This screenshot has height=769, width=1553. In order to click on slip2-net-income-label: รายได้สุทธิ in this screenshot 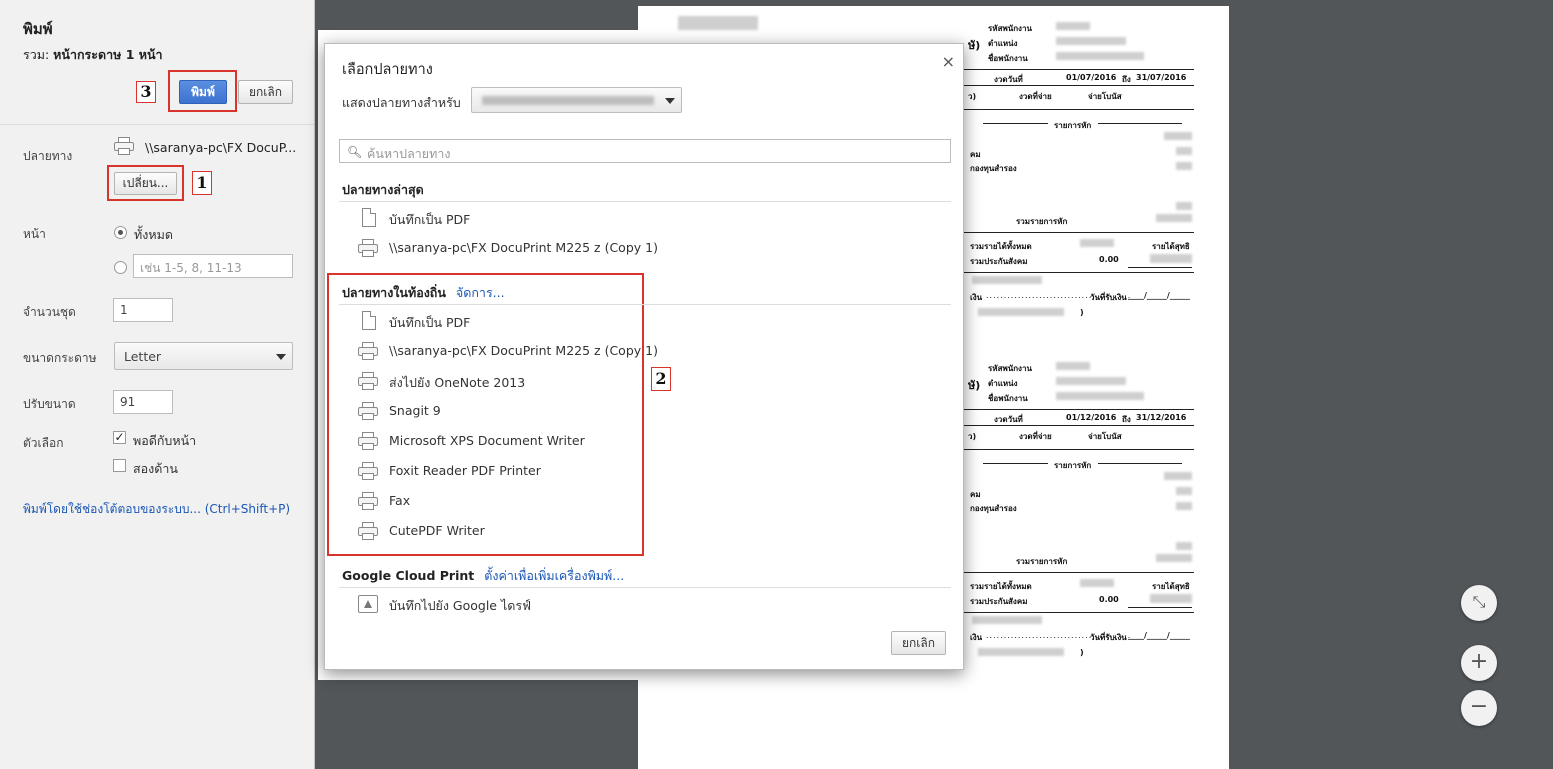, I will do `click(1171, 586)`.